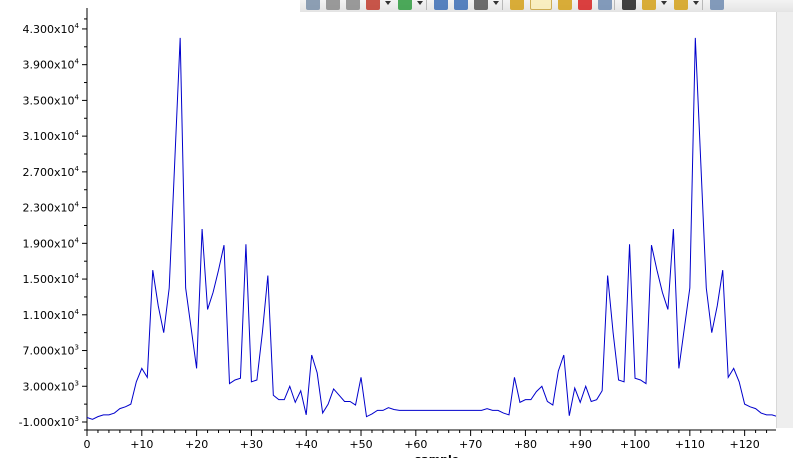 The image size is (793, 458). What do you see at coordinates (51, 243) in the screenshot?
I see `y-tick-label: 1.900x104` at bounding box center [51, 243].